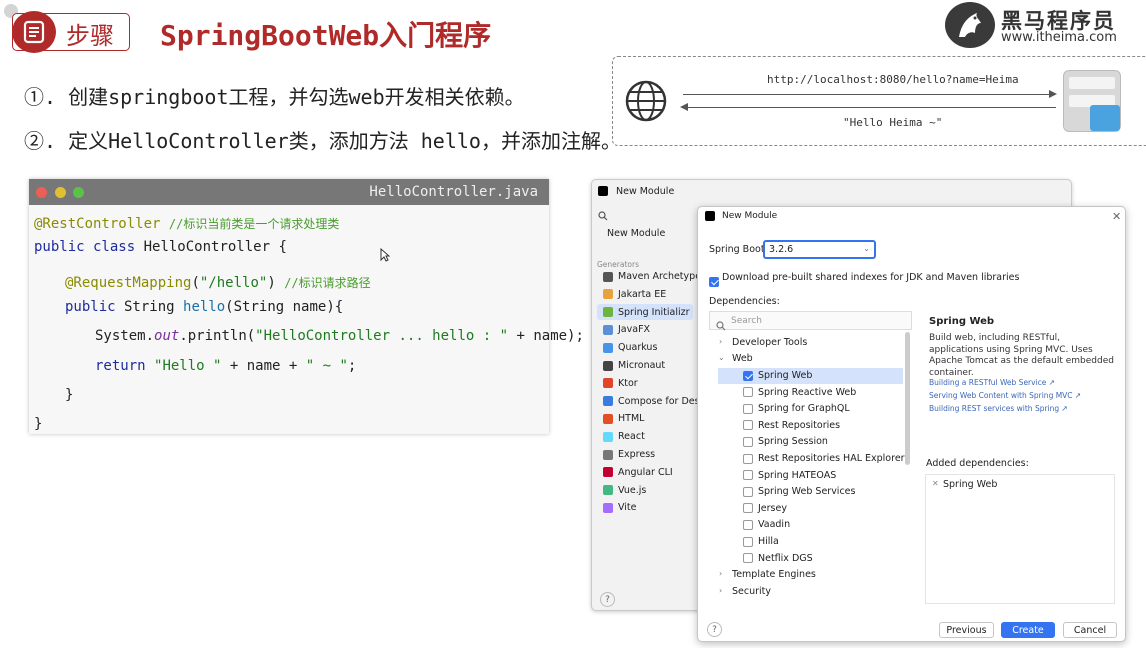 This screenshot has height=648, width=1146. What do you see at coordinates (789, 475) in the screenshot?
I see `dependency-item: Spring HATEOAS` at bounding box center [789, 475].